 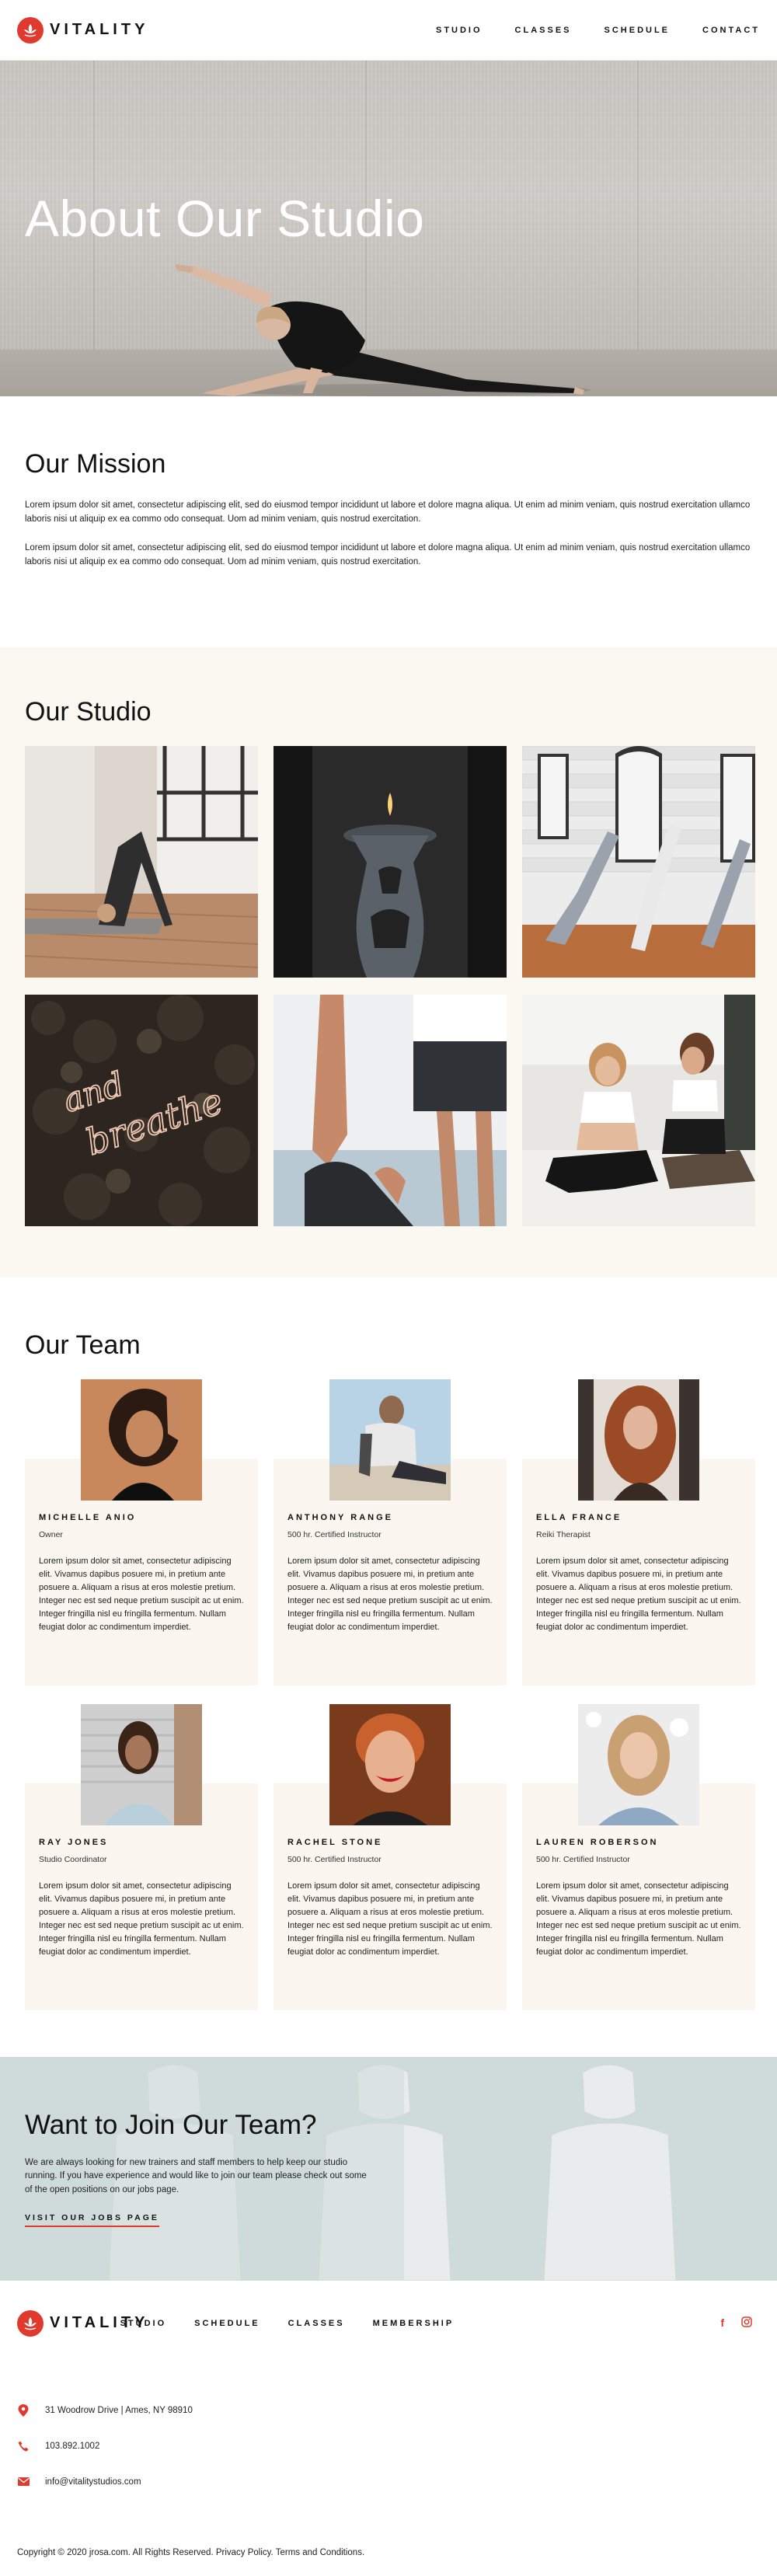 What do you see at coordinates (736, 2323) in the screenshot?
I see `social-links: f` at bounding box center [736, 2323].